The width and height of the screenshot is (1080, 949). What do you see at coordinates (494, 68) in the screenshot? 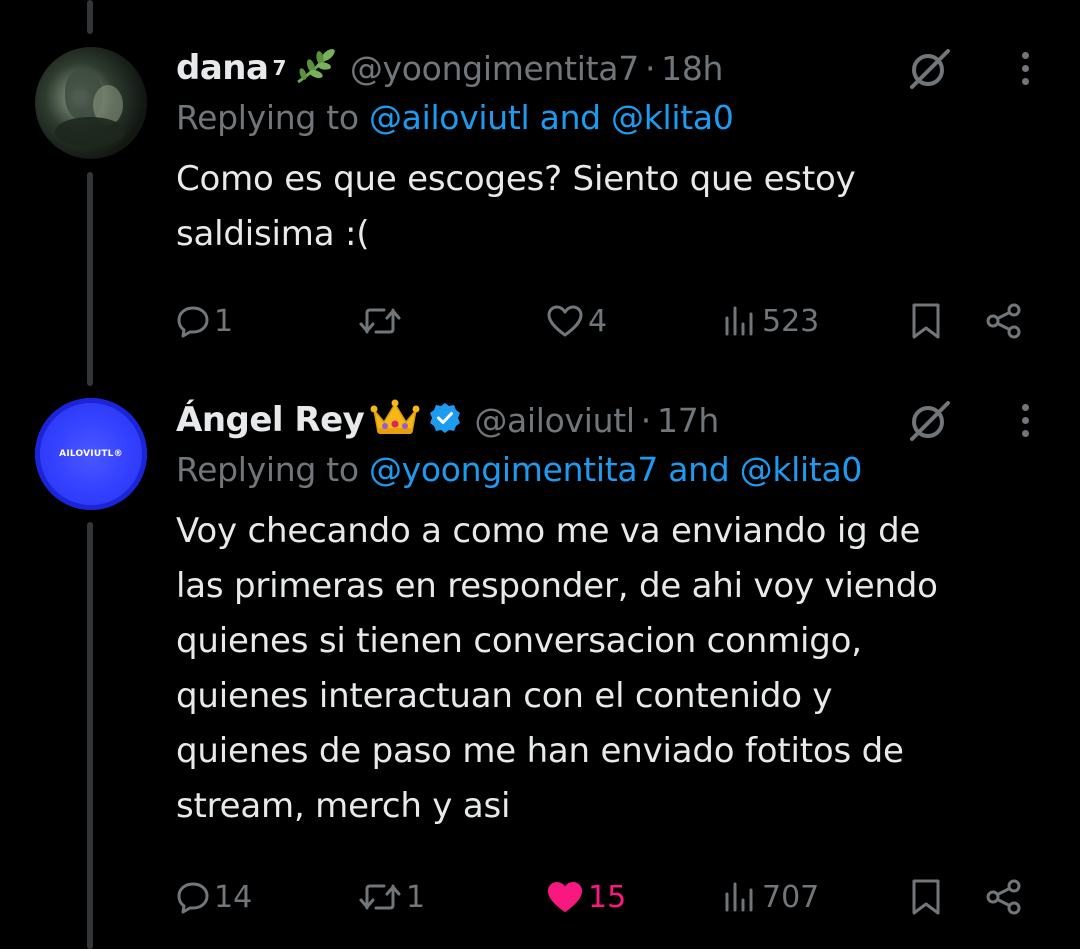
I see `handle: @yoongimentita7` at bounding box center [494, 68].